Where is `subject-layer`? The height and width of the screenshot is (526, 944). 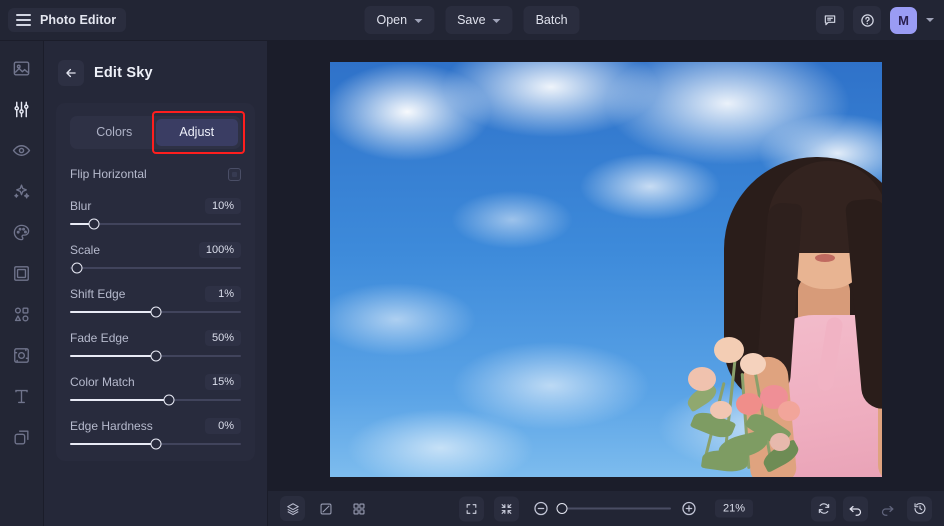 subject-layer is located at coordinates (783, 312).